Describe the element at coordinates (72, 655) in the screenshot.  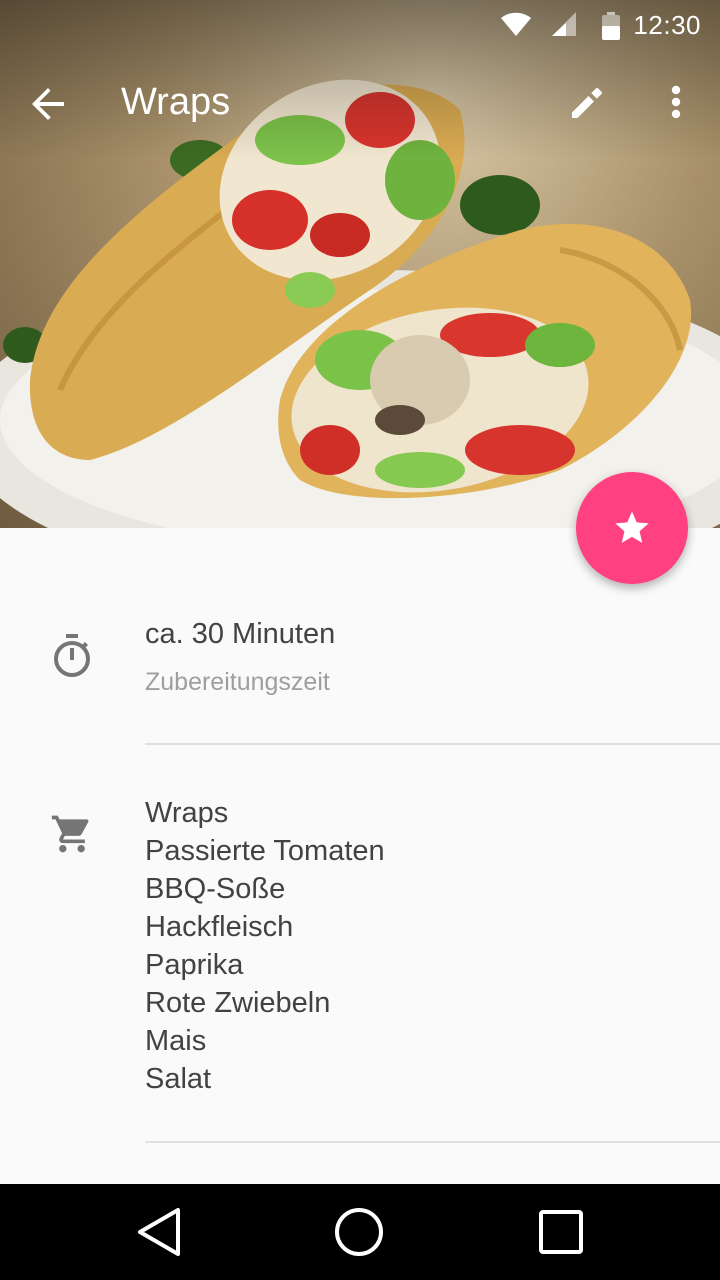
I see `timer-icon` at that location.